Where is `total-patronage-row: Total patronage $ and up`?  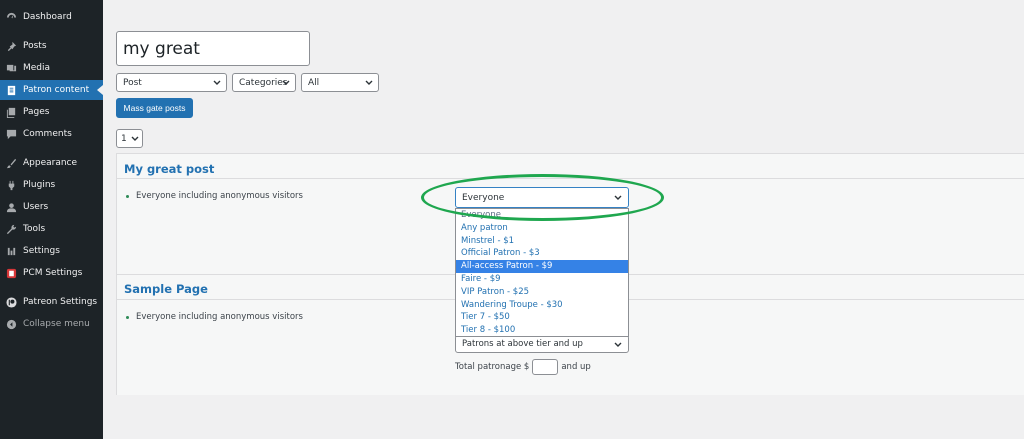 total-patronage-row: Total patronage $ and up is located at coordinates (523, 367).